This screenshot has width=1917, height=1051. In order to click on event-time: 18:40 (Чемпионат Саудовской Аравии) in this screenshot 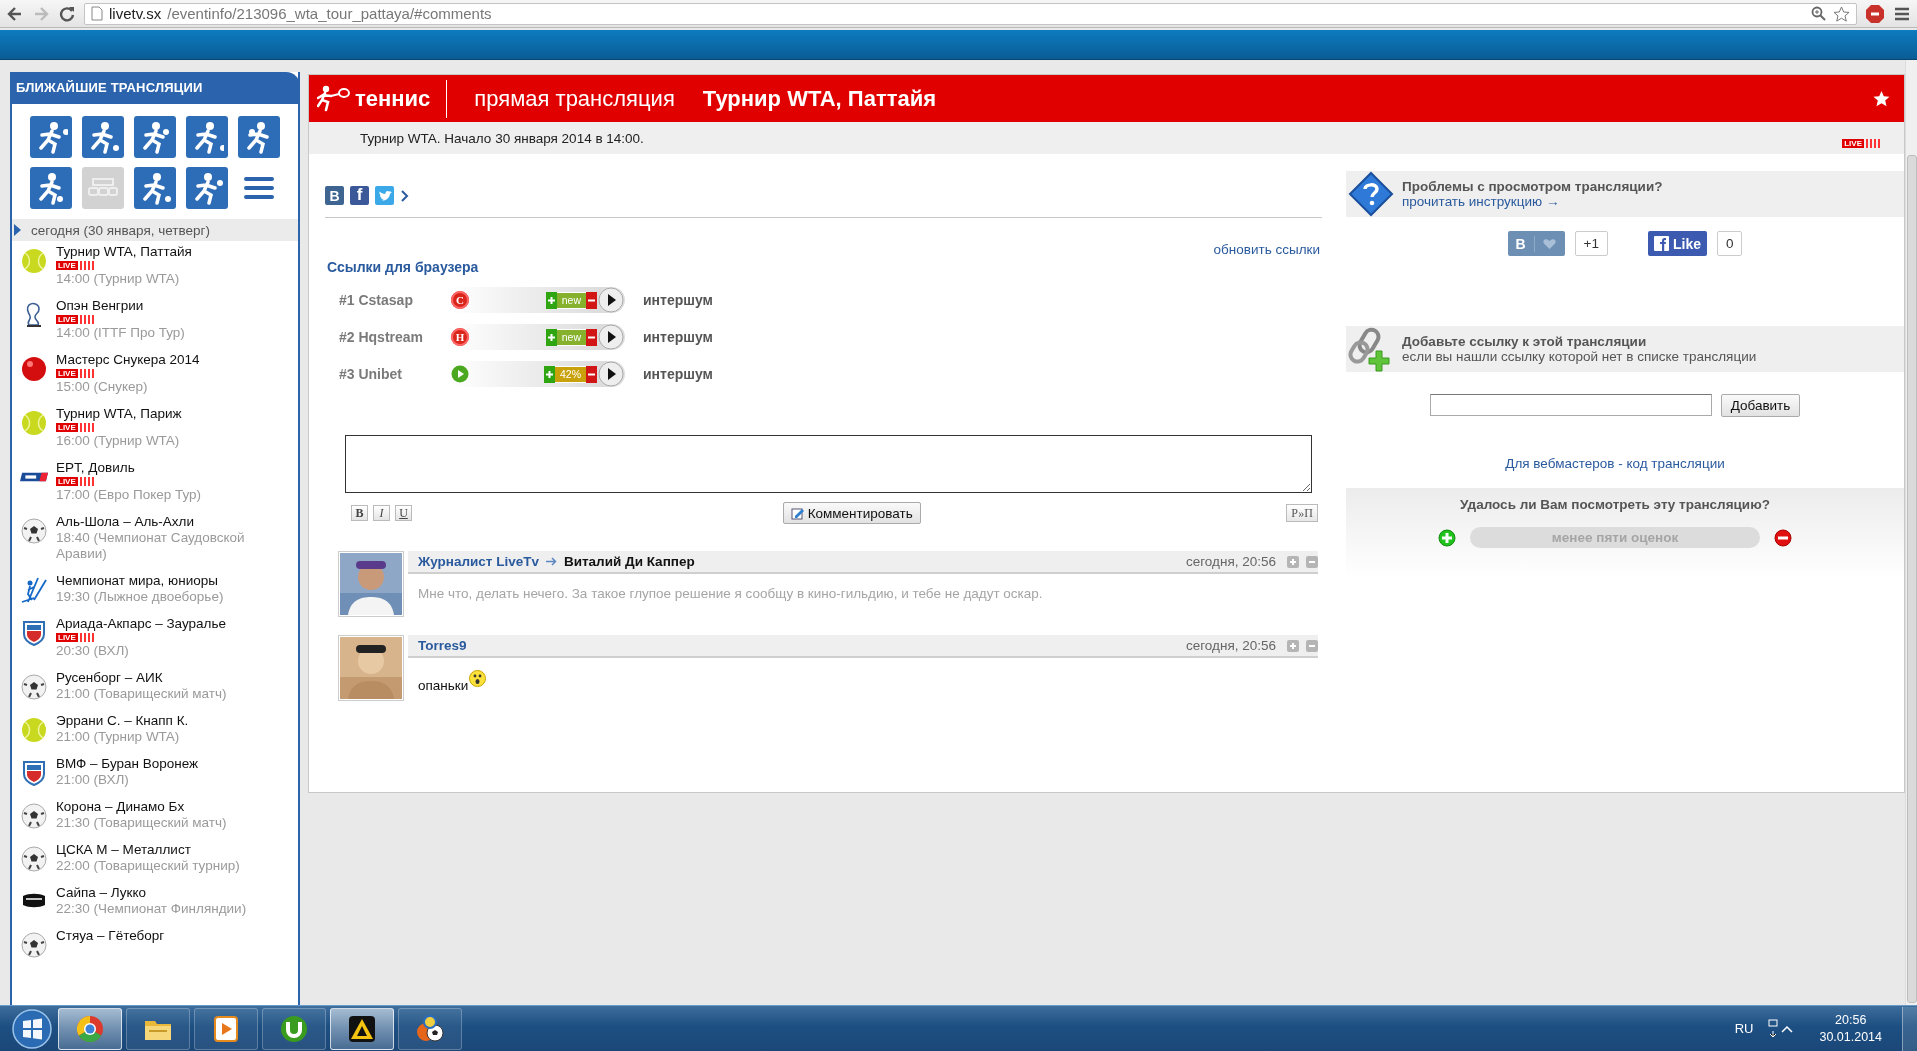, I will do `click(151, 546)`.